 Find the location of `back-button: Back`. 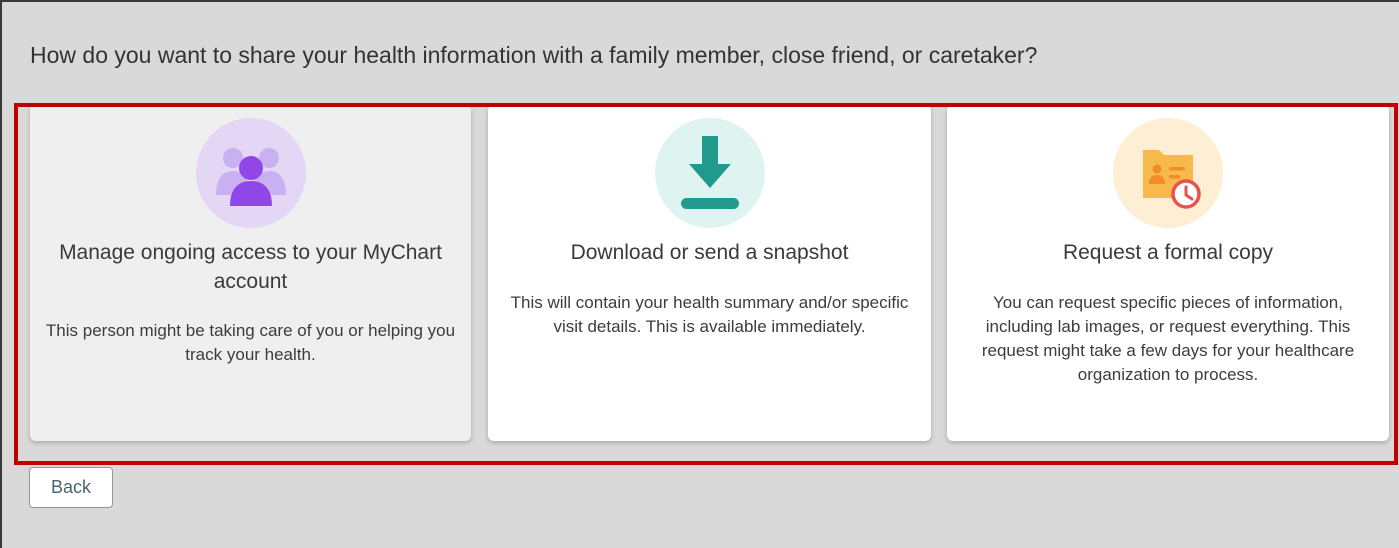

back-button: Back is located at coordinates (71, 487).